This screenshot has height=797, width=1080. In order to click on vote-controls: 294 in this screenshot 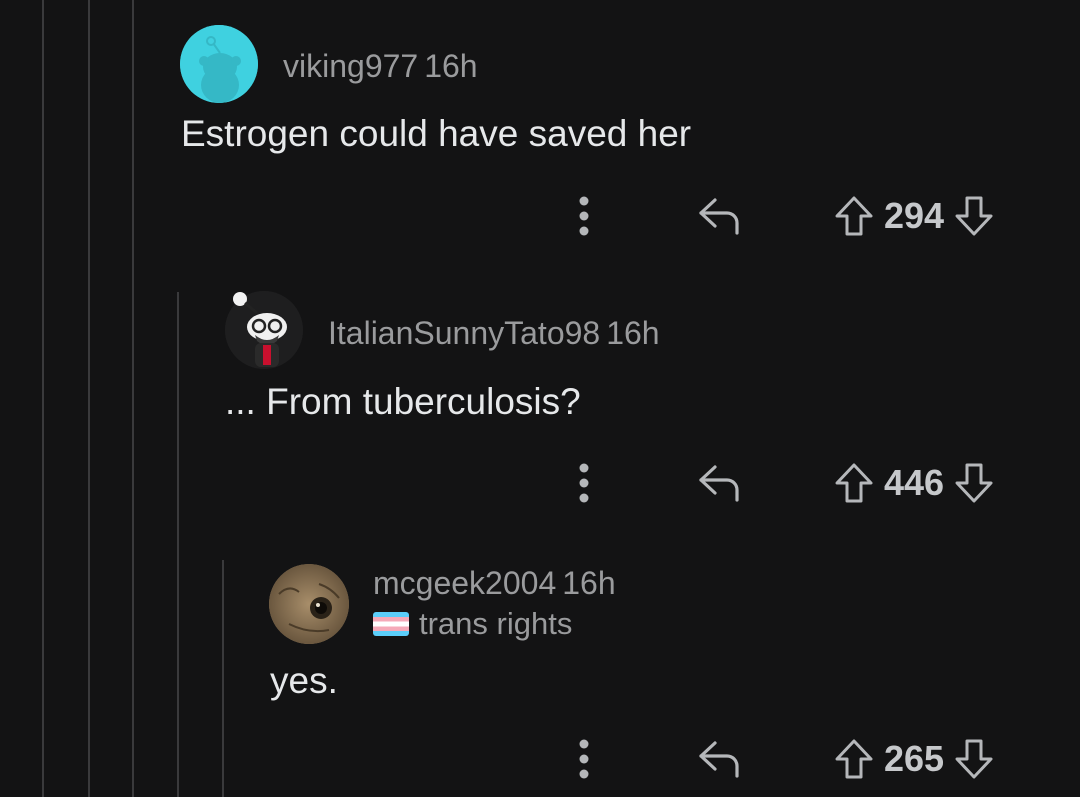, I will do `click(914, 216)`.